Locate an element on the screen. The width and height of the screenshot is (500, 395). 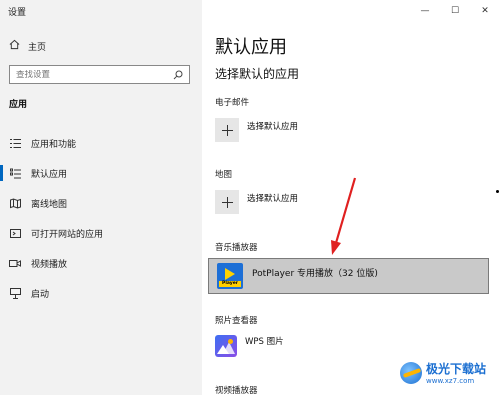
category-video-player: 视频播放器 is located at coordinates (236, 390).